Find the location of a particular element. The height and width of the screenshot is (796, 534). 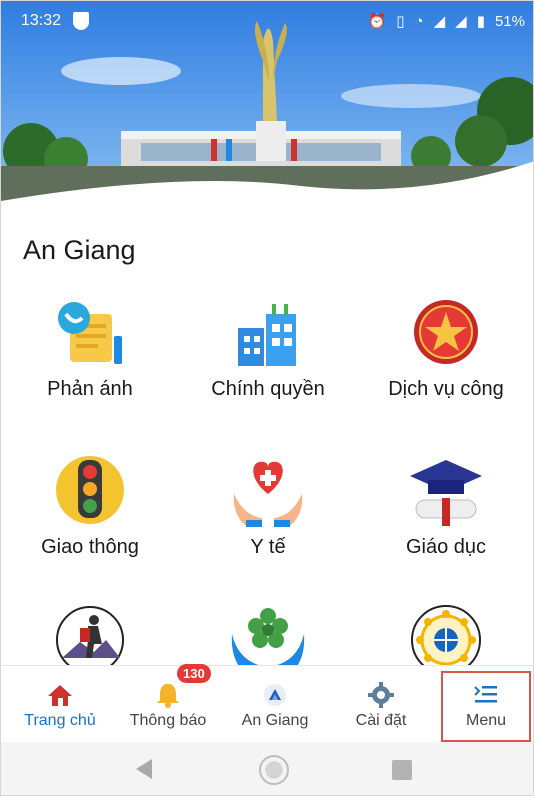

system-nav-bar is located at coordinates (267, 768).